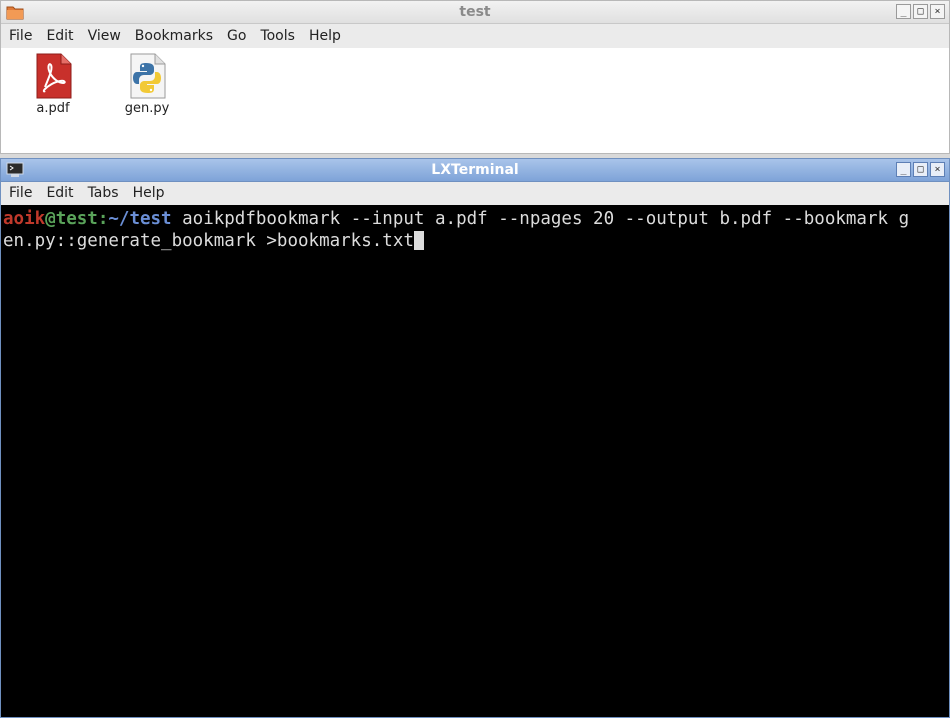 The width and height of the screenshot is (950, 718). I want to click on file-manager-menubar: File Edit View Bookmarks Go Tools Help, so click(475, 36).